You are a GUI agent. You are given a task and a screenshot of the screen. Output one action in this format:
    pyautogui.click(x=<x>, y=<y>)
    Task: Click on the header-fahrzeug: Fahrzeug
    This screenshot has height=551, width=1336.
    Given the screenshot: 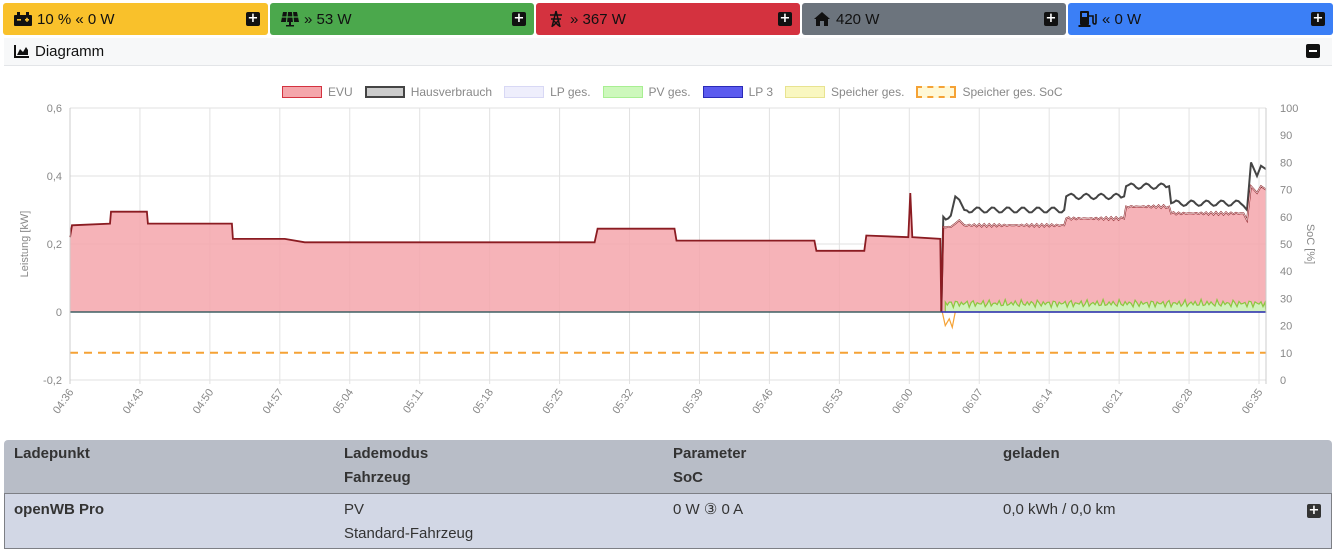 What is the action you would take?
    pyautogui.click(x=377, y=477)
    